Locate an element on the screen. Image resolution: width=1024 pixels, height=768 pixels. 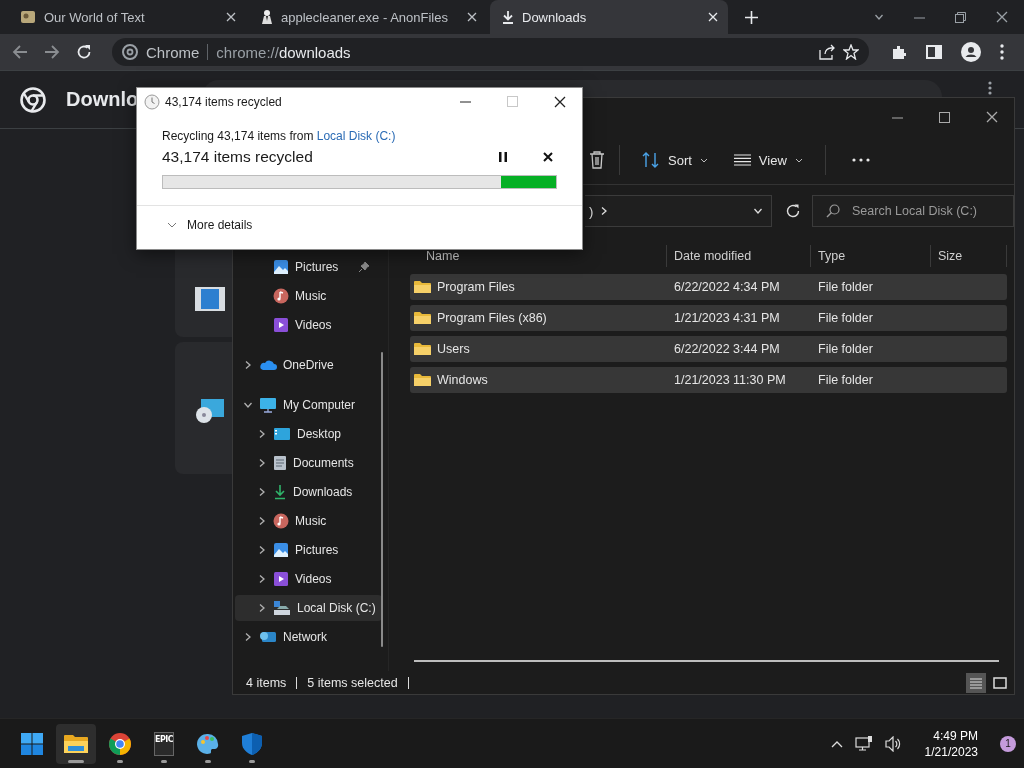
view-button: View is located at coordinates (768, 160).